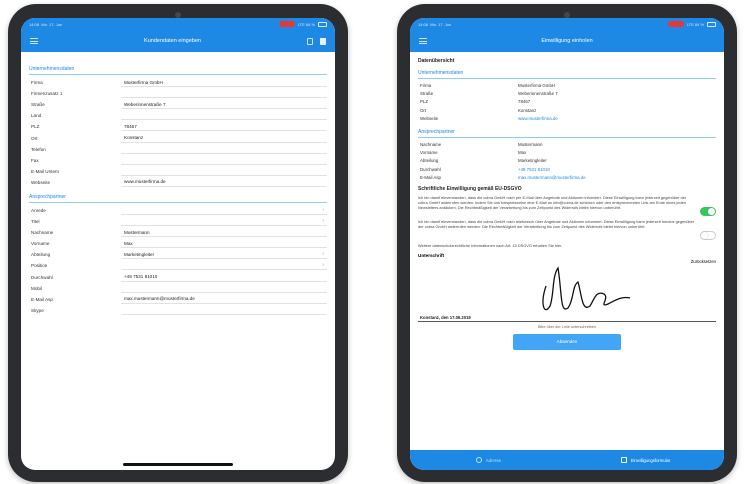 This screenshot has width=754, height=484. Describe the element at coordinates (488, 460) in the screenshot. I see `tab-address: Adresse` at that location.